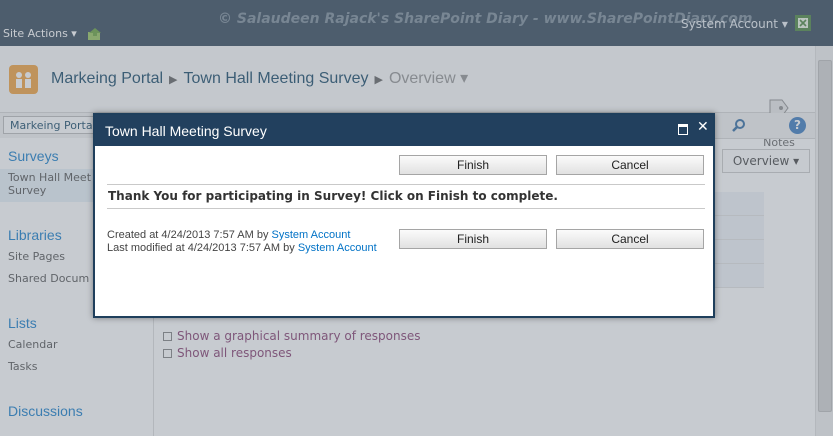 Image resolution: width=833 pixels, height=436 pixels. Describe the element at coordinates (337, 248) in the screenshot. I see `modified-by-link: System Account` at that location.